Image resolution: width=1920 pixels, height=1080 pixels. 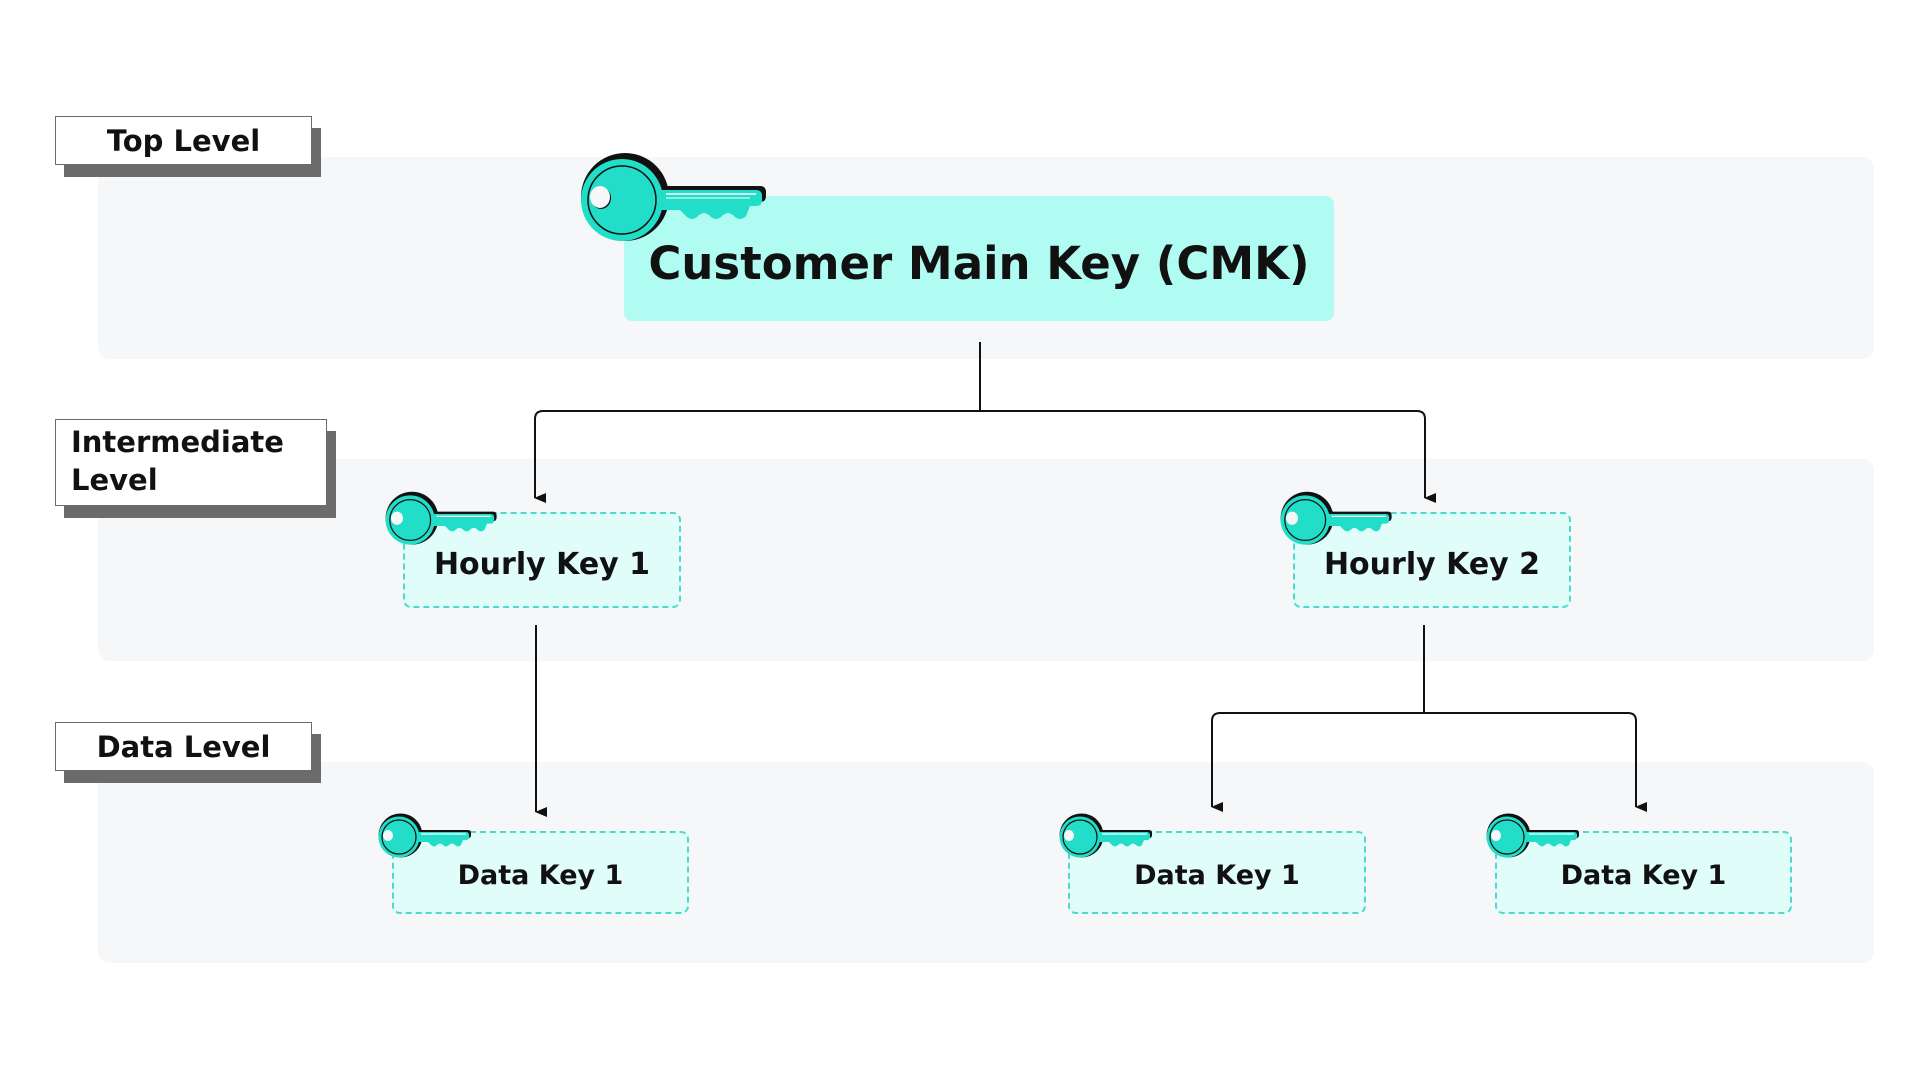 What do you see at coordinates (1432, 564) in the screenshot?
I see `hourly-key-2-label: Hourly Key 2` at bounding box center [1432, 564].